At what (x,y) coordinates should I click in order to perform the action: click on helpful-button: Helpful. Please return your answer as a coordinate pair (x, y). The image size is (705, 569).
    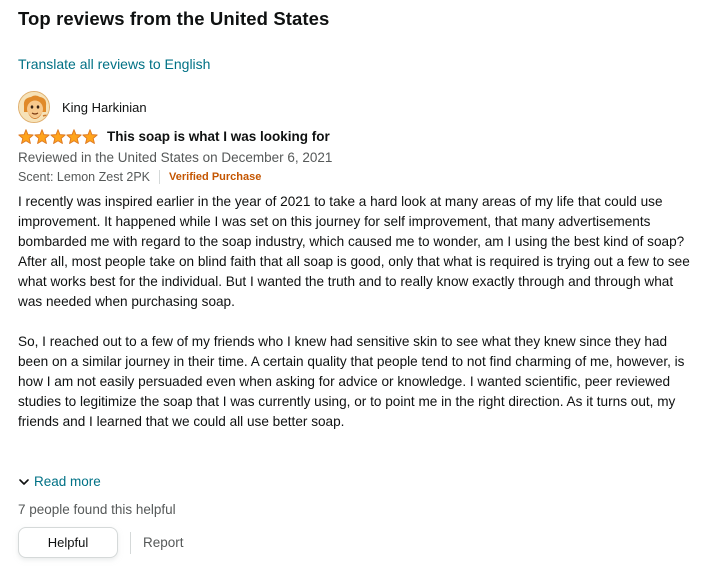
    Looking at the image, I should click on (68, 542).